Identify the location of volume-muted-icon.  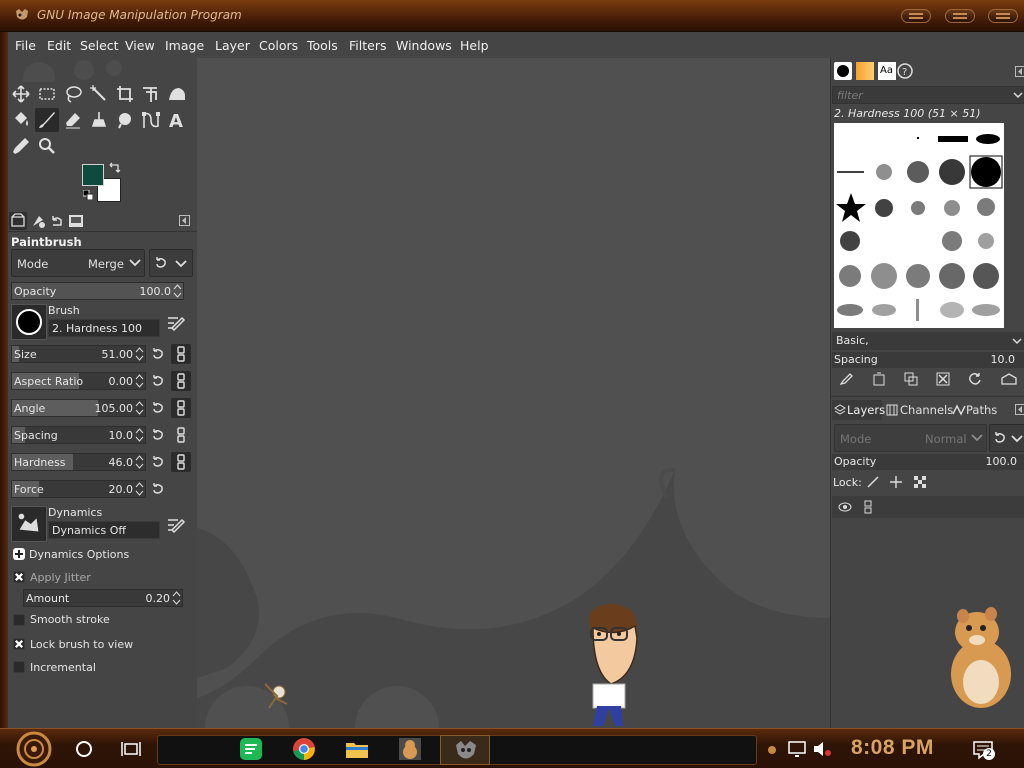
(822, 749).